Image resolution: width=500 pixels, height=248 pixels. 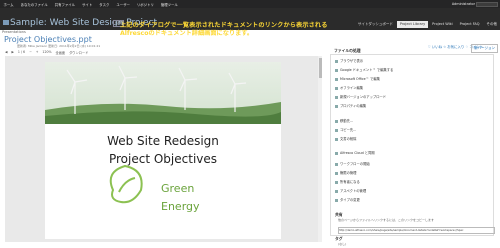 I want to click on action-label: アスペクトの管理, so click(x=353, y=191).